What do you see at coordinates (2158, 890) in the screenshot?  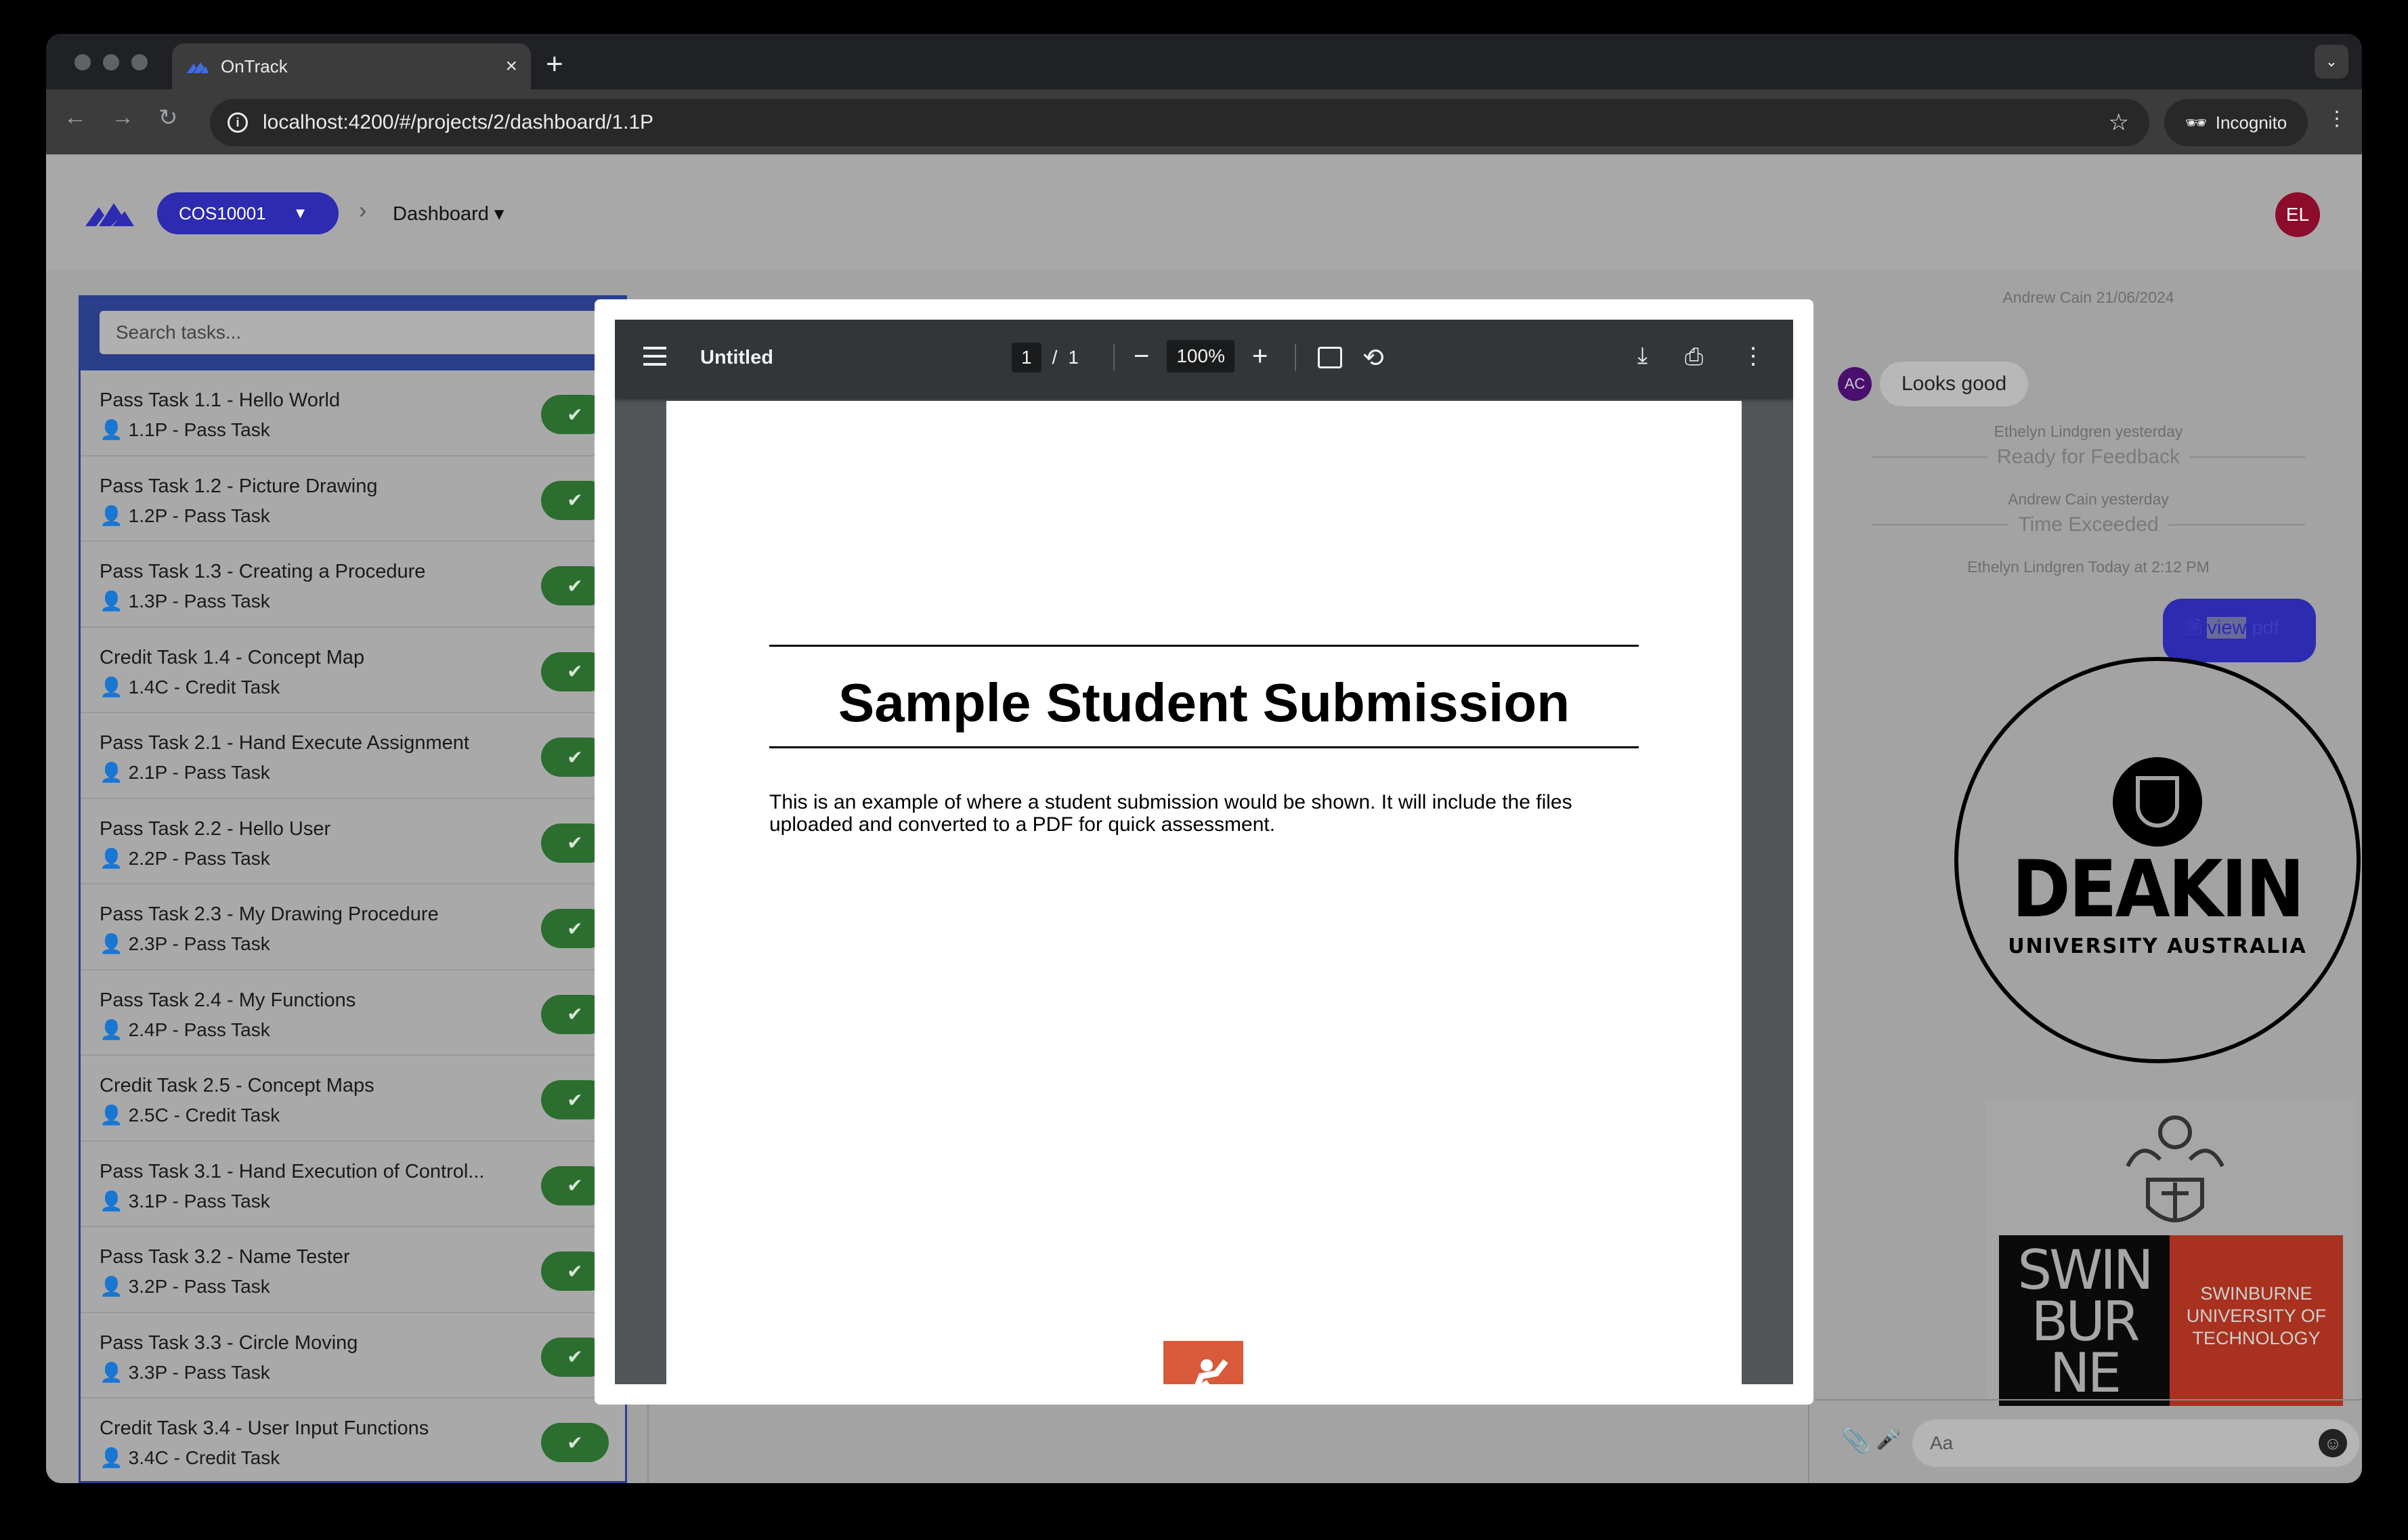 I see `deakin-logo-word: DEAKIN` at bounding box center [2158, 890].